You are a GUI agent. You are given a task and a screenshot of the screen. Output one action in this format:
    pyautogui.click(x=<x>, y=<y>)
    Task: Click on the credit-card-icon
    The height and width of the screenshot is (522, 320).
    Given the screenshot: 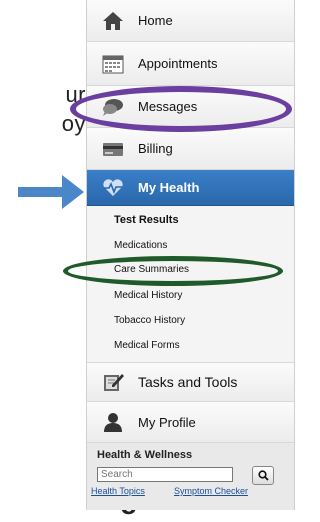 What is the action you would take?
    pyautogui.click(x=113, y=149)
    